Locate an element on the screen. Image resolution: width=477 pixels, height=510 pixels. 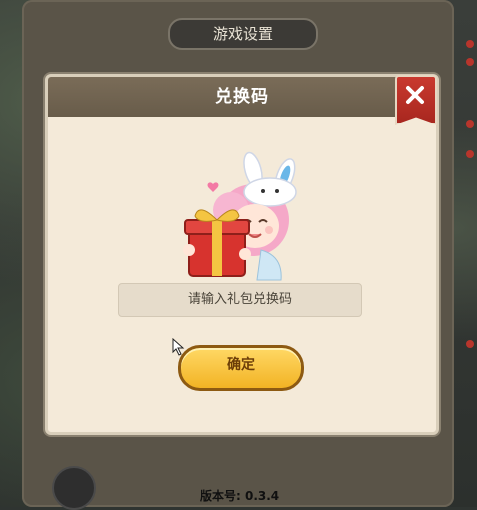
cursor-icon is located at coordinates (178, 347).